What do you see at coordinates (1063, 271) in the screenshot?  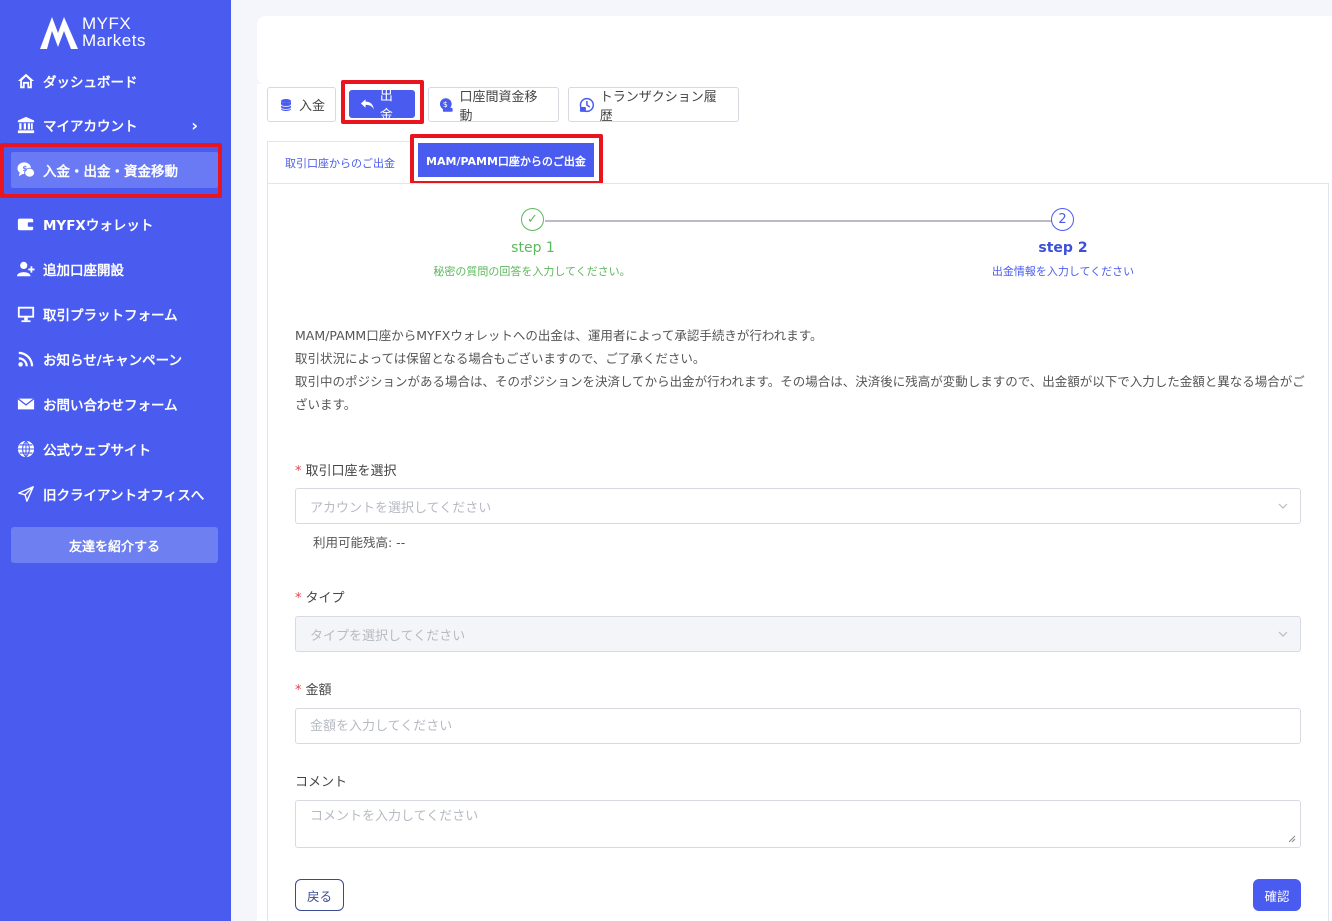 I see `step-2-desc: 出金情報を入力してください` at bounding box center [1063, 271].